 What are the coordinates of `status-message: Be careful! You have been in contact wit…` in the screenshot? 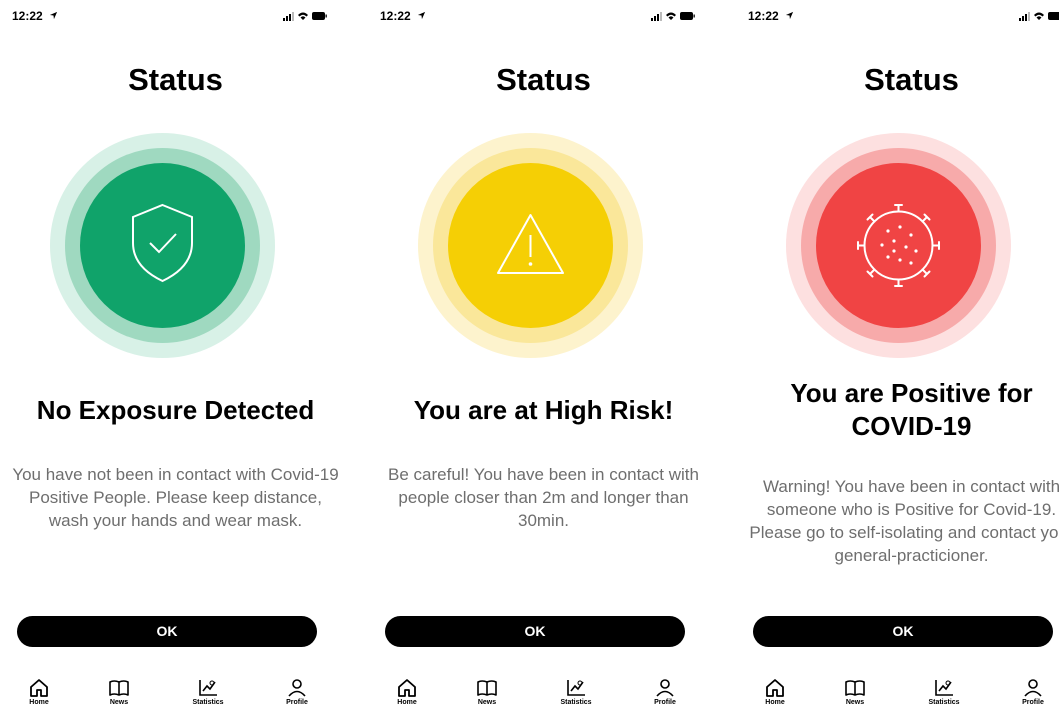 It's located at (543, 497).